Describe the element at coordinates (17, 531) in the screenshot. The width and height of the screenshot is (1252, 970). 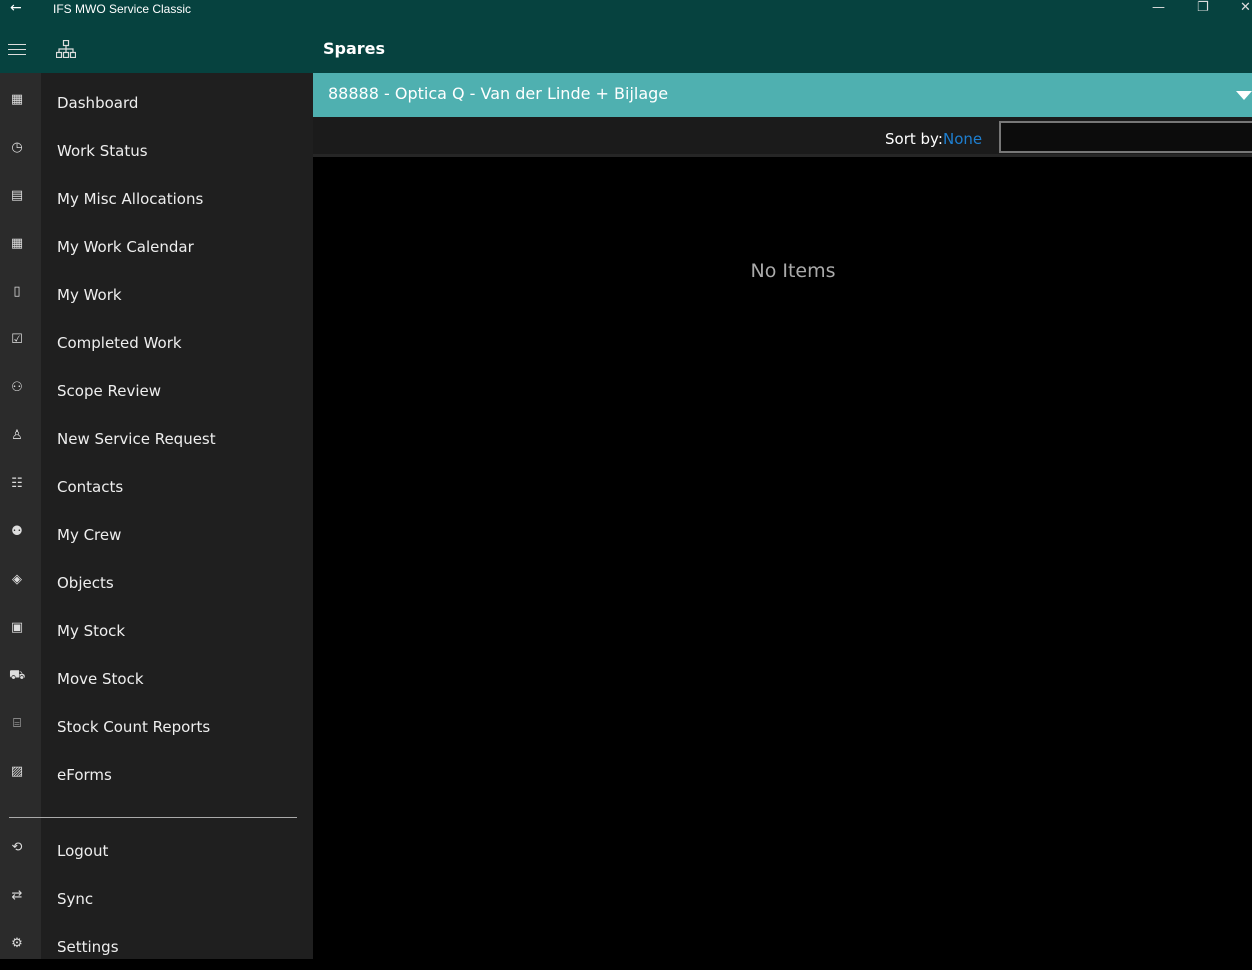
I see `people-icon: ⚉` at that location.